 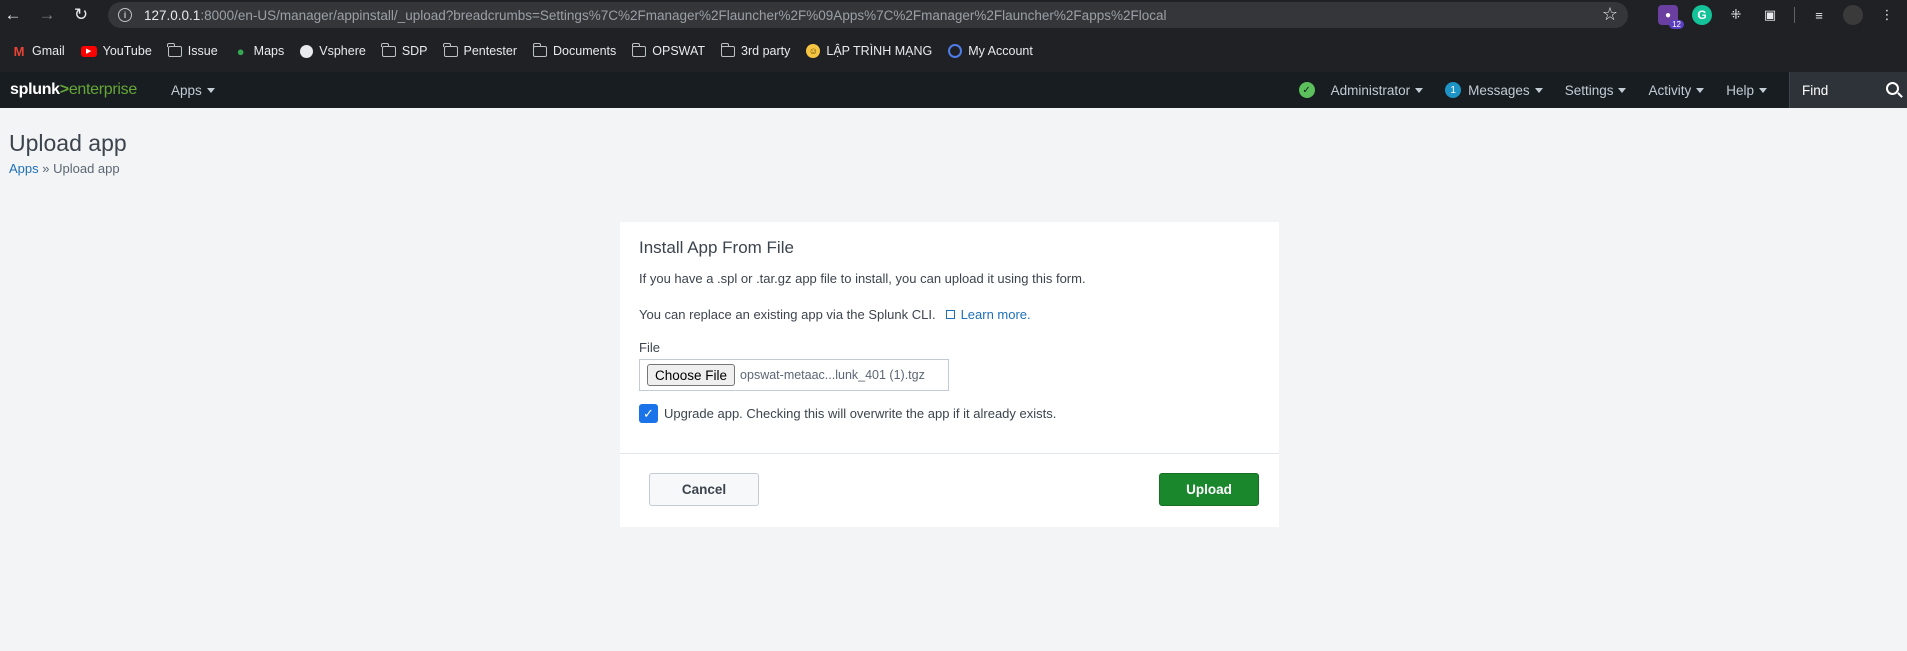 I want to click on profile-avatar, so click(x=1853, y=15).